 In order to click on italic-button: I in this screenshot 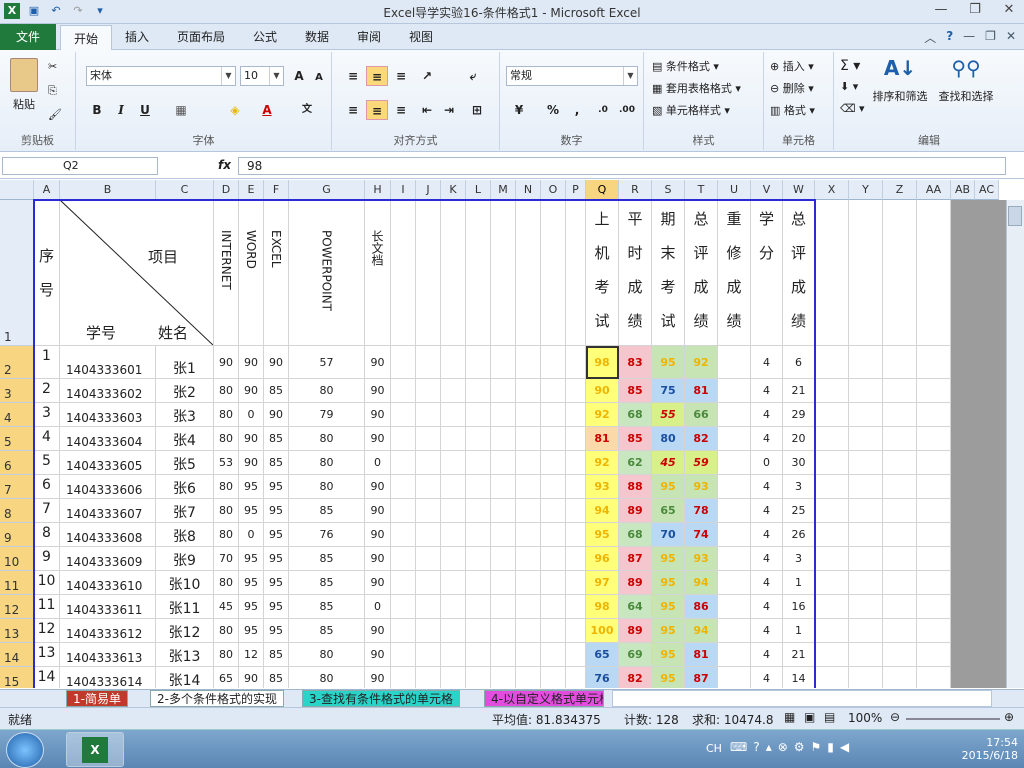, I will do `click(121, 110)`.